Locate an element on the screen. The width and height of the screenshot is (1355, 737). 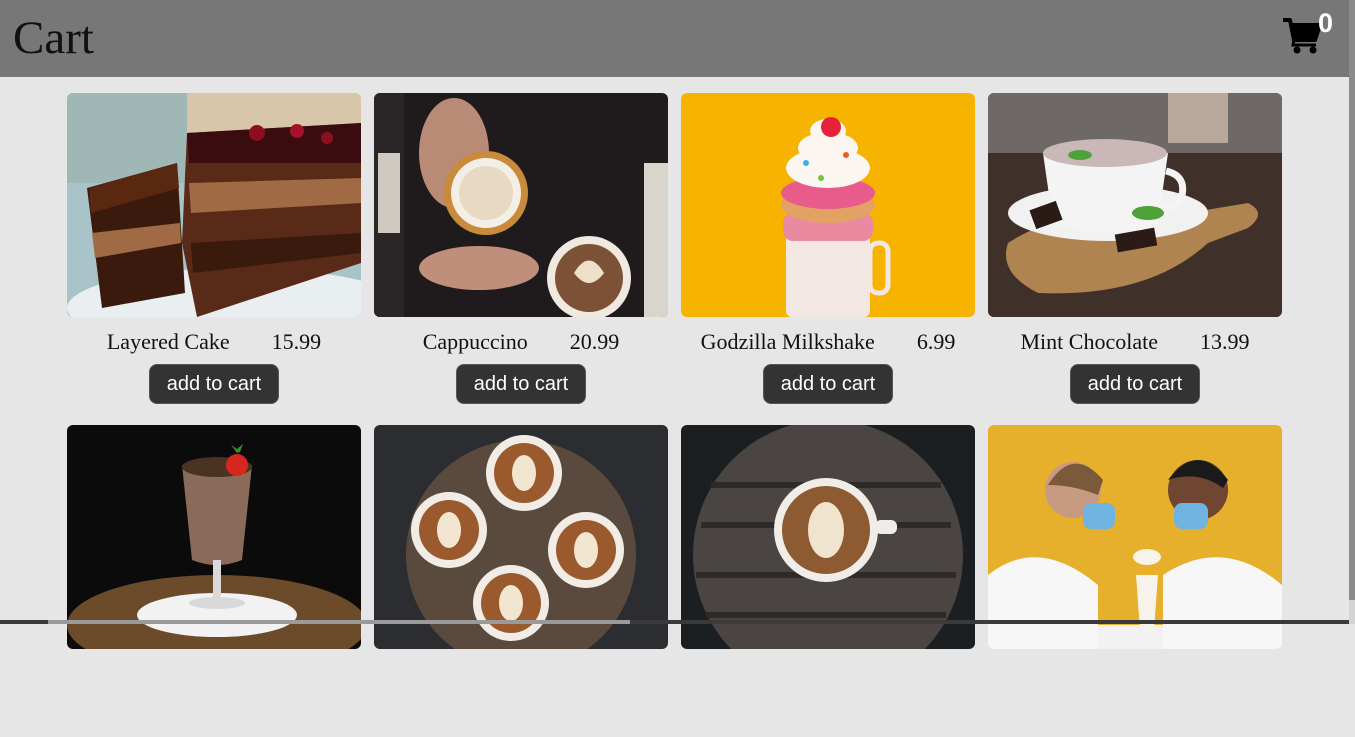
product-image-chocolate-milkshake is located at coordinates (214, 537).